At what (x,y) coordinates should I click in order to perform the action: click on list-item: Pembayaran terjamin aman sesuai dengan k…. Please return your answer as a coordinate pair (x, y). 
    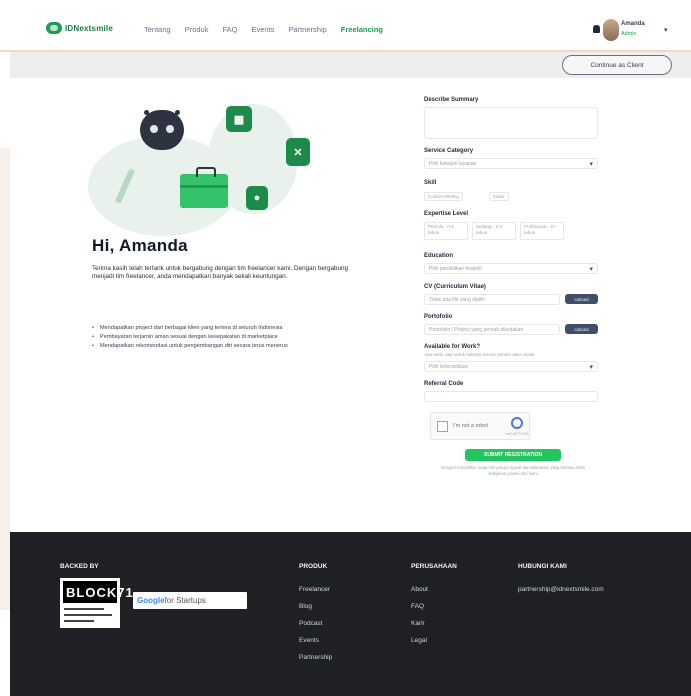
    Looking at the image, I should click on (223, 337).